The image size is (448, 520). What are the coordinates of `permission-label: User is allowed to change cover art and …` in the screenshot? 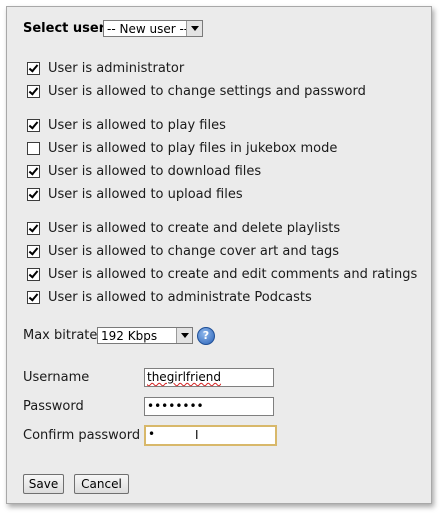 It's located at (194, 251).